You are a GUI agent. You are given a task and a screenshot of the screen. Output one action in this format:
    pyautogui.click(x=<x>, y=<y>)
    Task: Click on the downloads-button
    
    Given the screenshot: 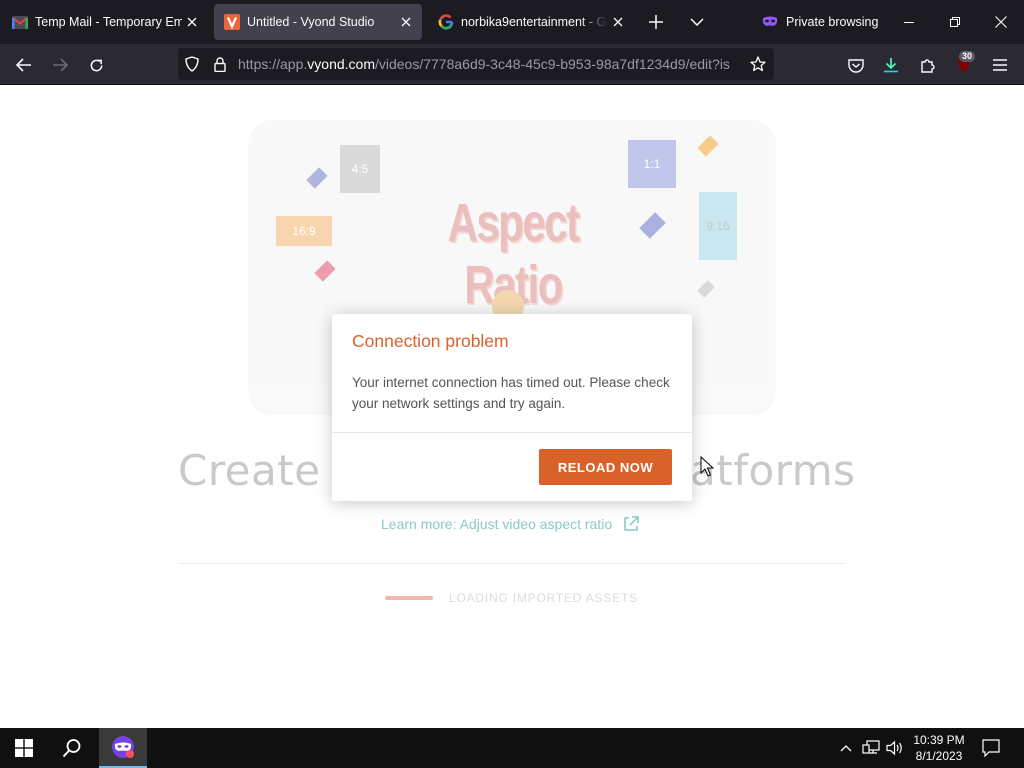 What is the action you would take?
    pyautogui.click(x=891, y=65)
    